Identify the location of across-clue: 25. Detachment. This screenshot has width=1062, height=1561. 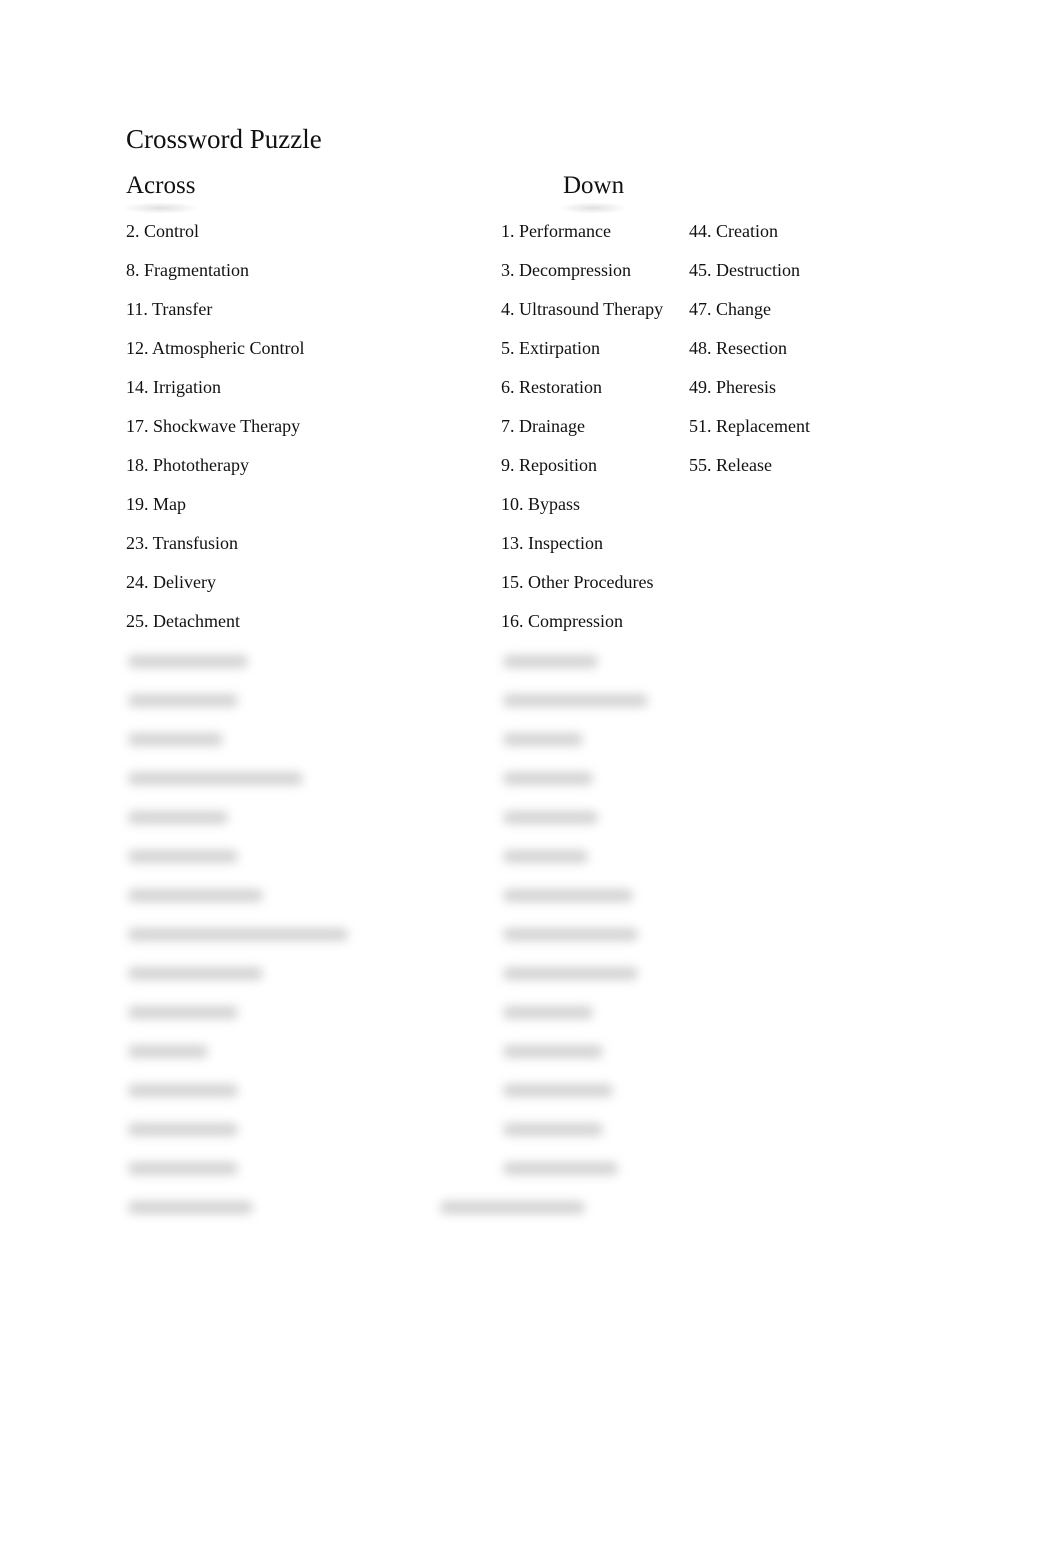
(183, 621).